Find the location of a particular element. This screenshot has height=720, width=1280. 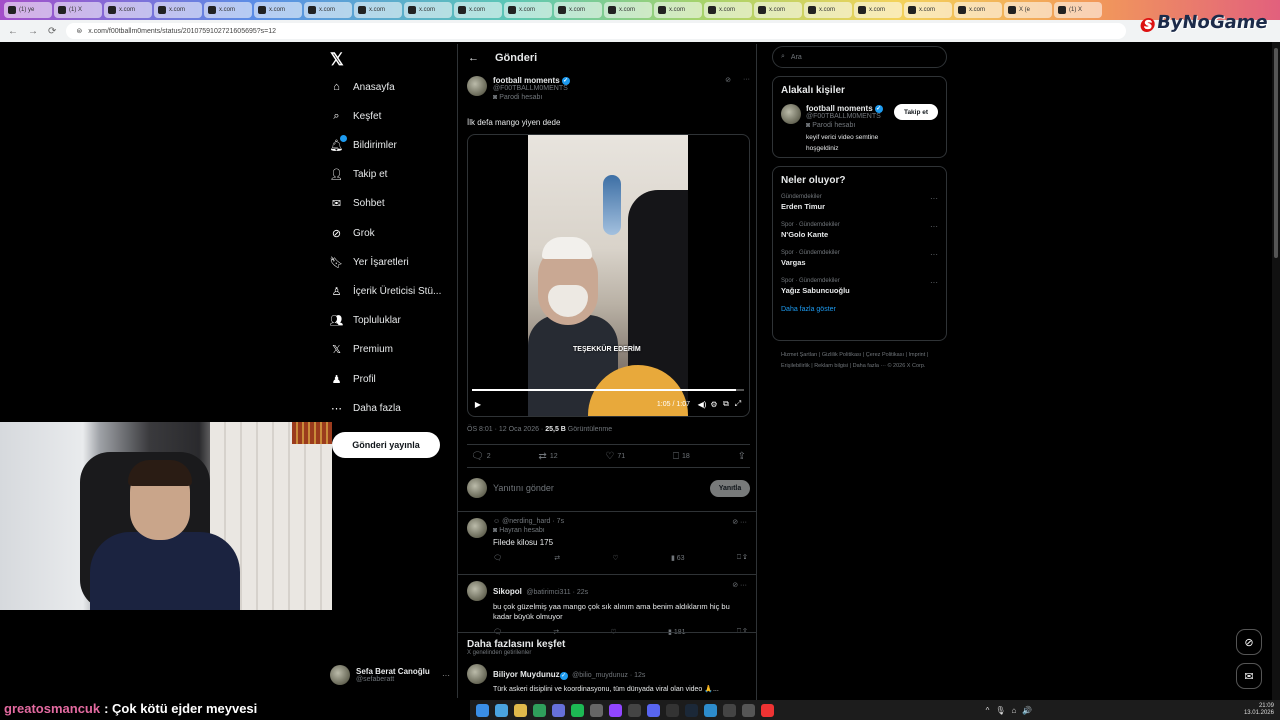

author-name: football moments is located at coordinates (526, 80).